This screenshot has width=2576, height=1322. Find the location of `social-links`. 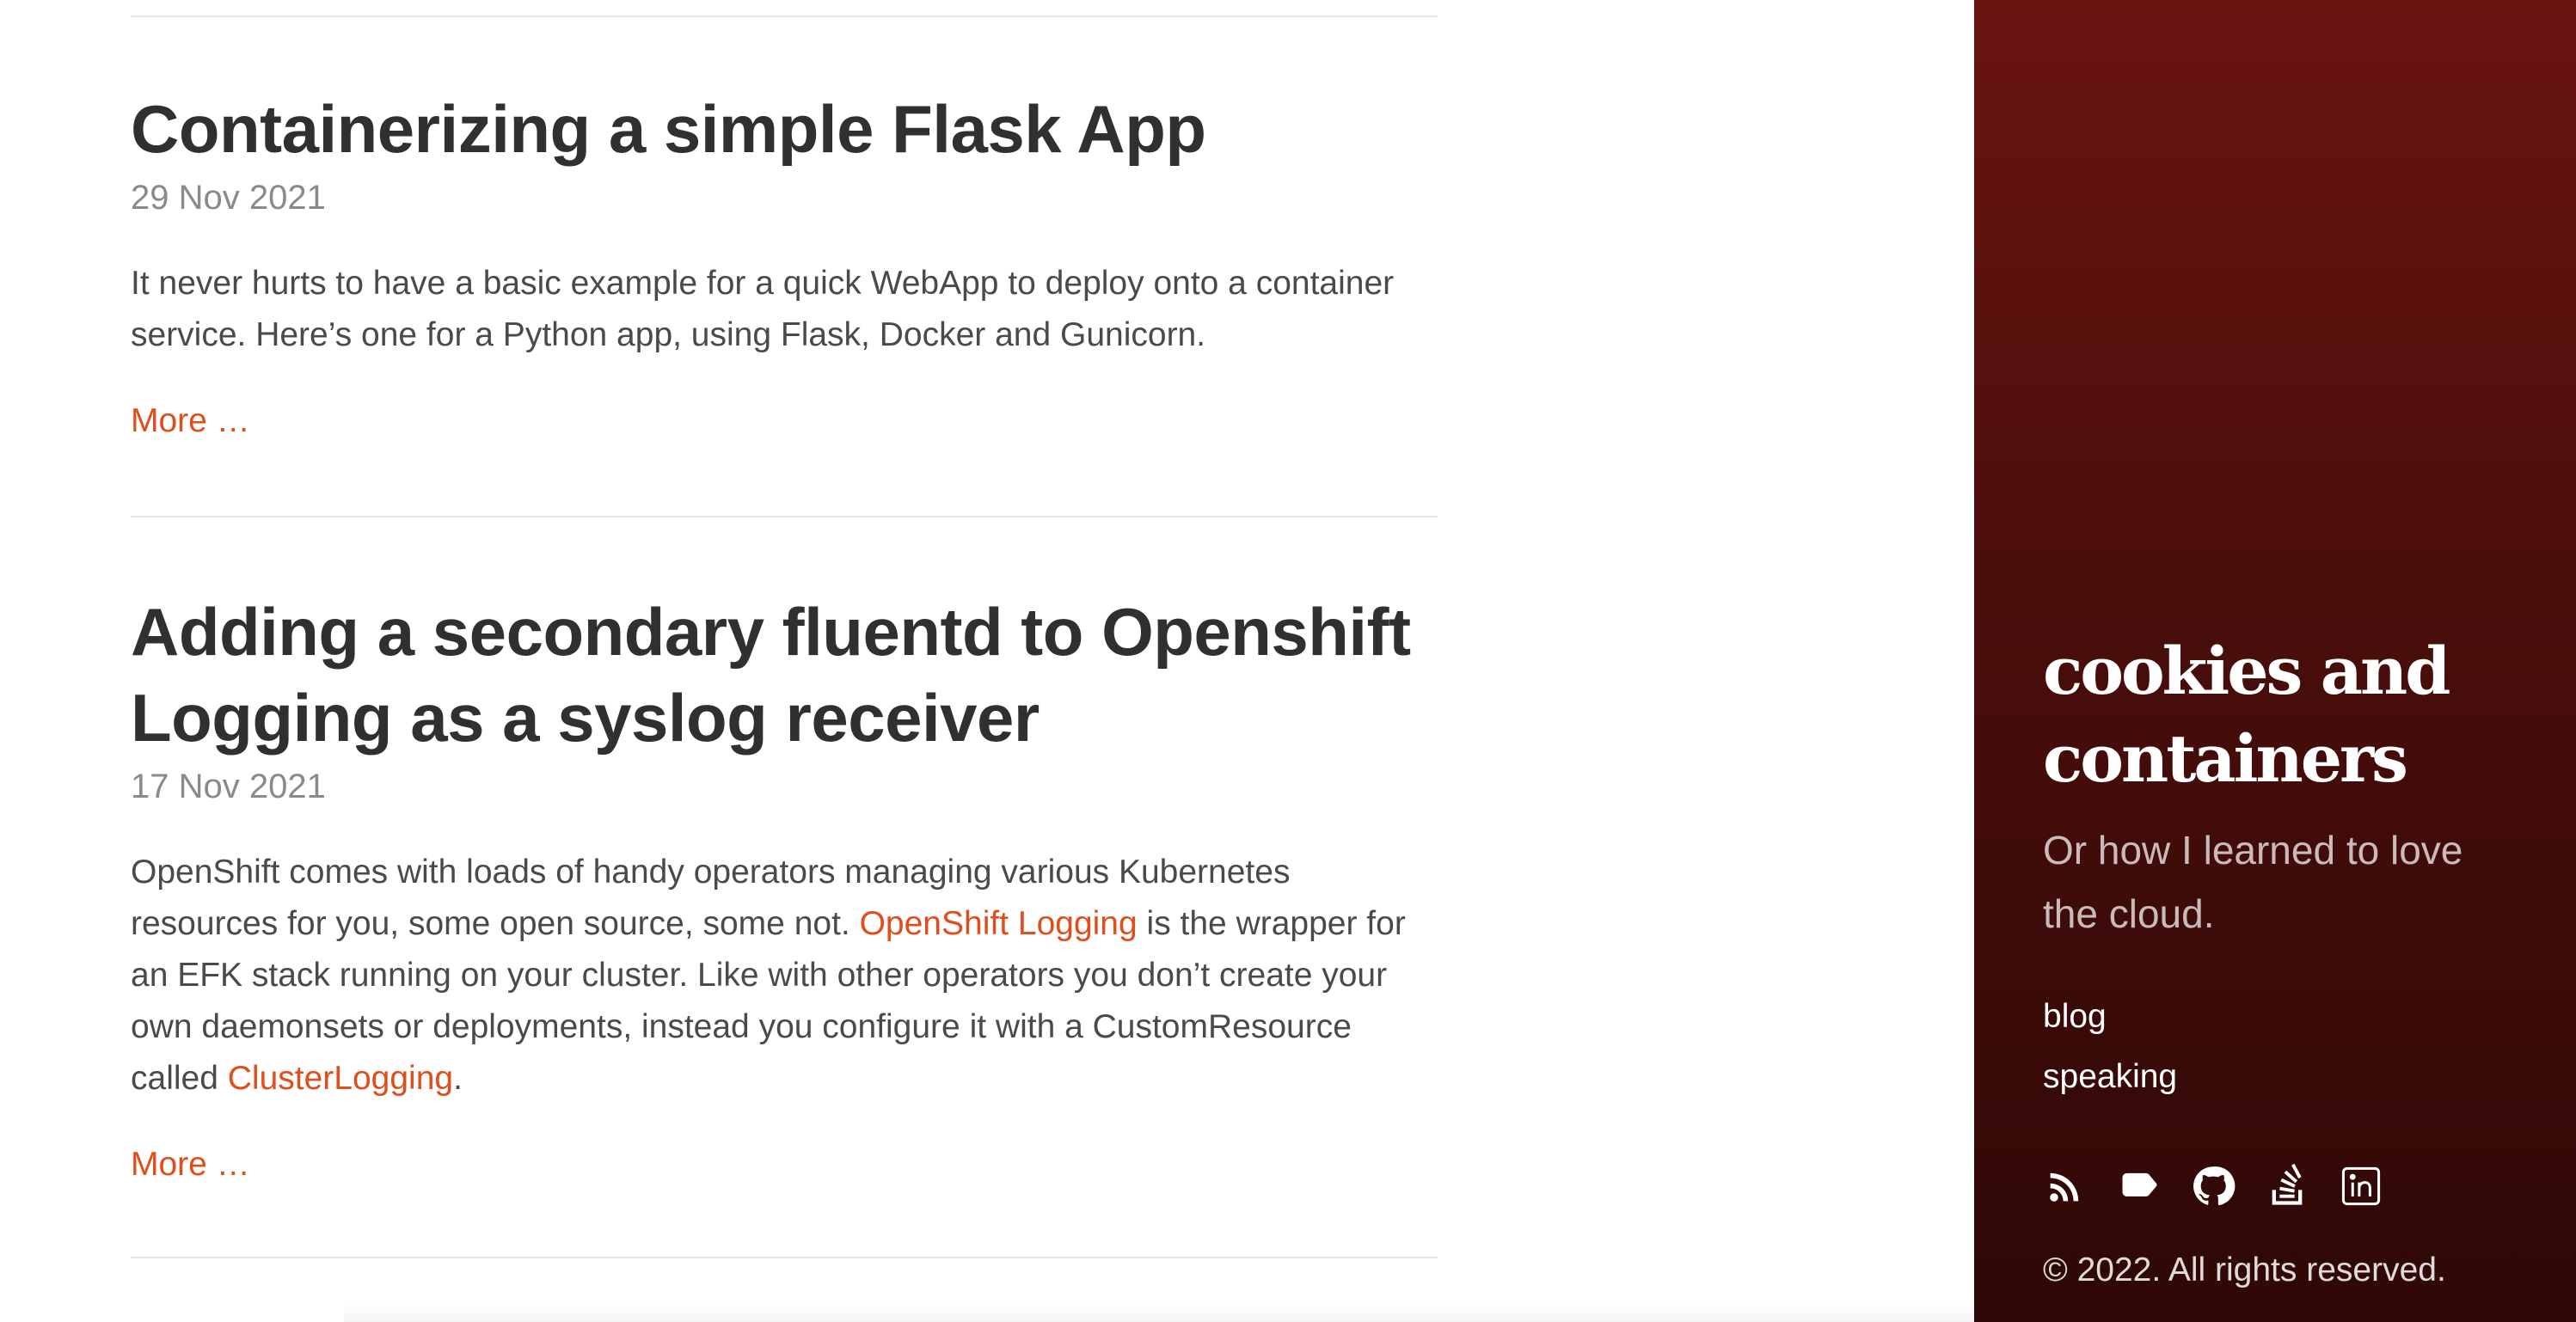

social-links is located at coordinates (2284, 1186).